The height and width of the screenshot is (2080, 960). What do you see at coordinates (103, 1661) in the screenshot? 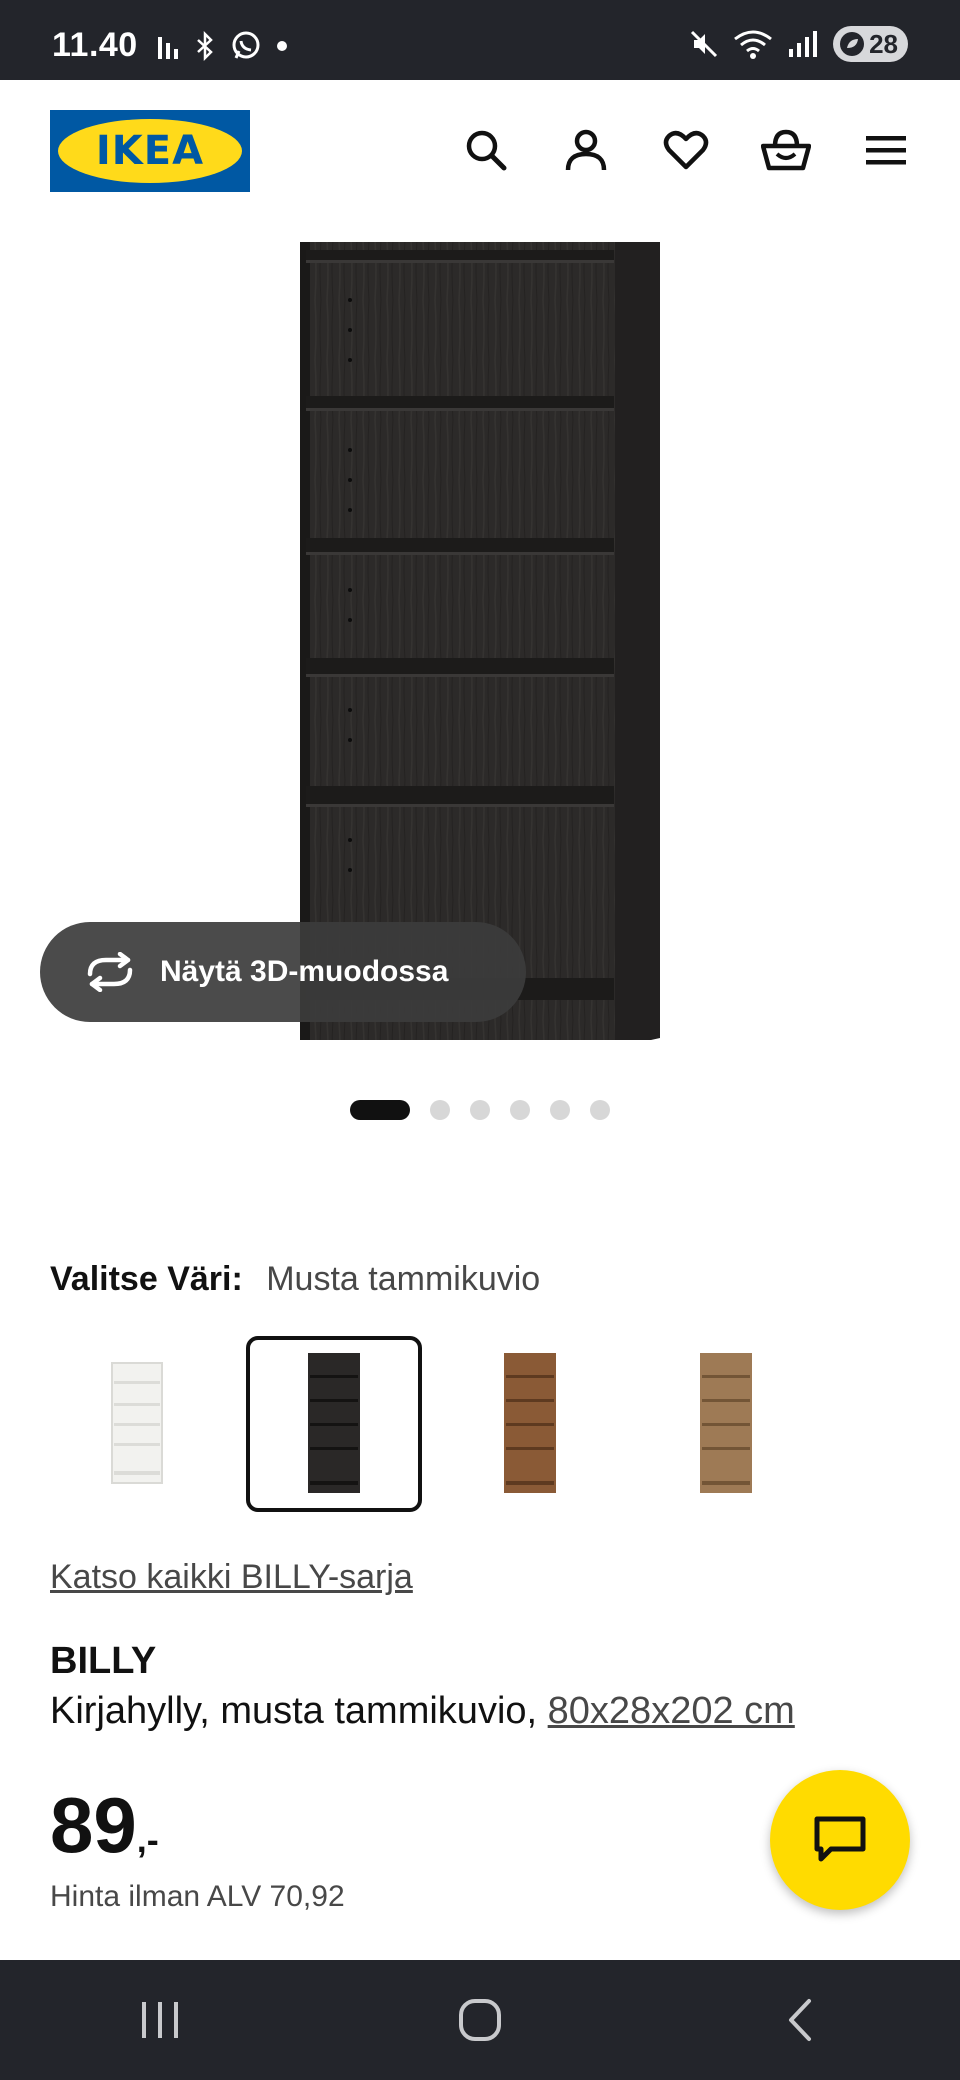
I see `product-name: BILLY` at bounding box center [103, 1661].